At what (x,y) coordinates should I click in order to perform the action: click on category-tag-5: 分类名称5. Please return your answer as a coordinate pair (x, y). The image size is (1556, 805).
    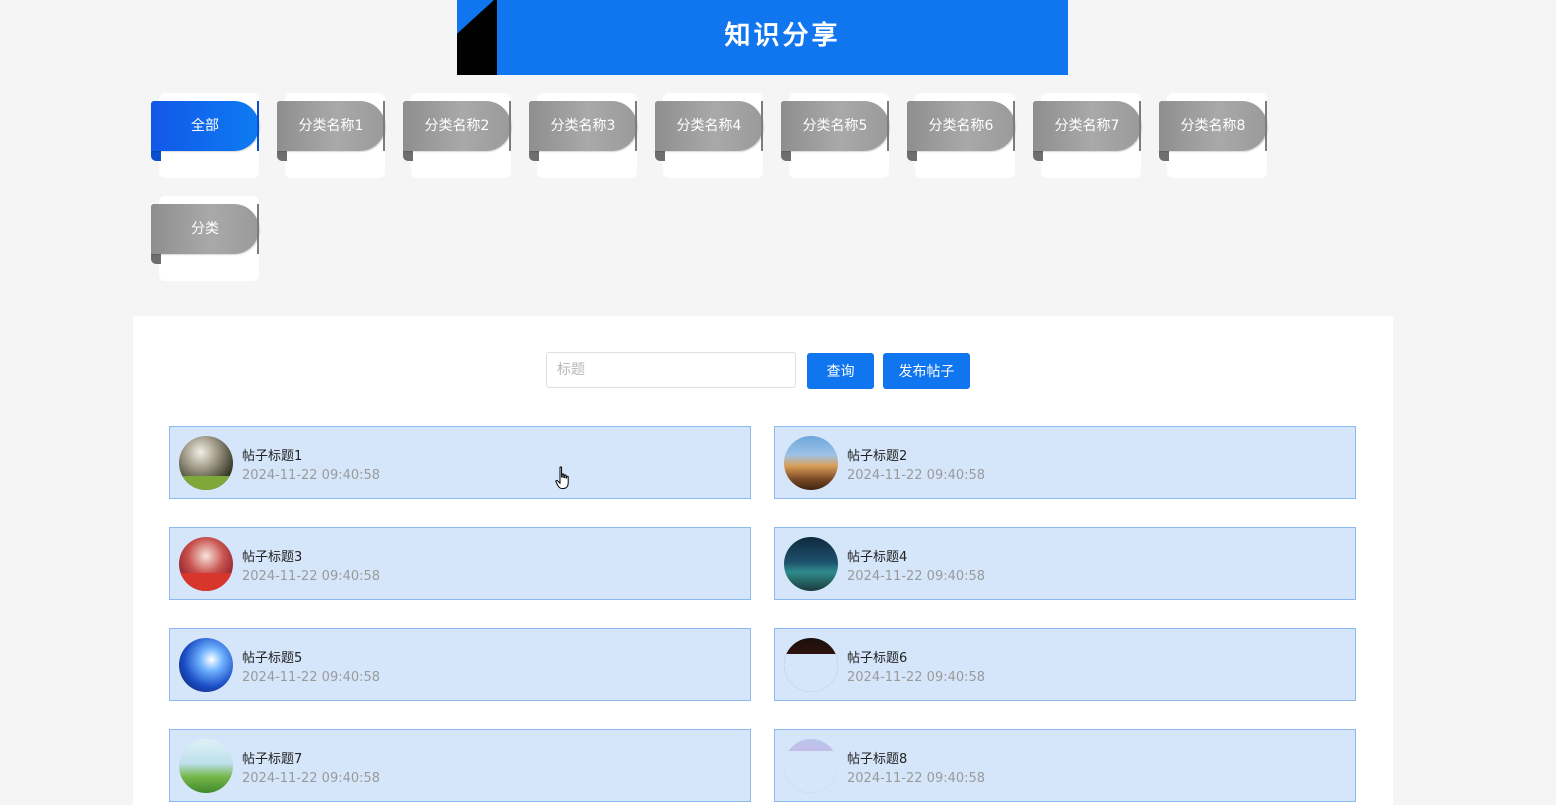
    Looking at the image, I should click on (835, 135).